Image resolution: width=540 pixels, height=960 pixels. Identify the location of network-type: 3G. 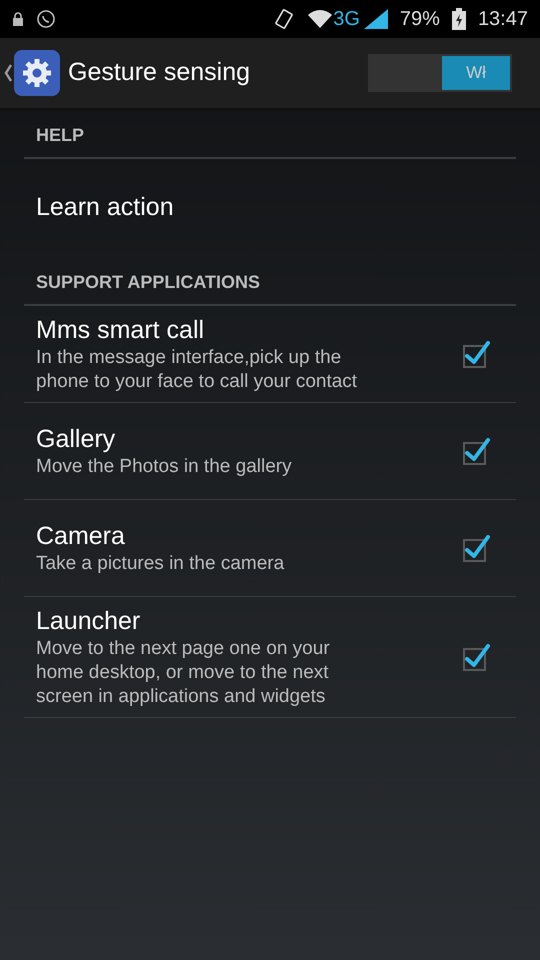
(346, 19).